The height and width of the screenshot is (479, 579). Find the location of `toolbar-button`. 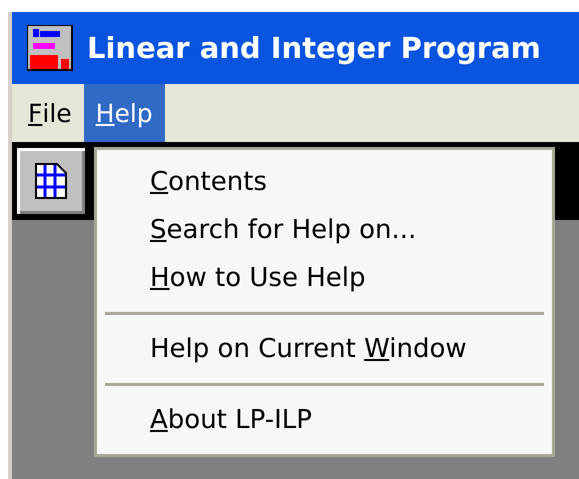

toolbar-button is located at coordinates (51, 181).